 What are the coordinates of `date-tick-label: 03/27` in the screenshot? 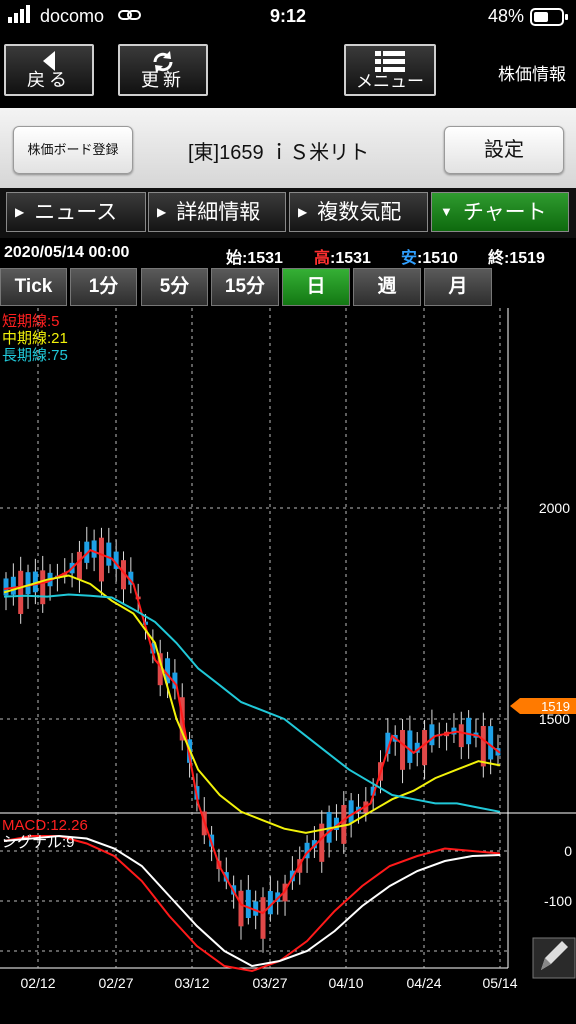 It's located at (269, 983).